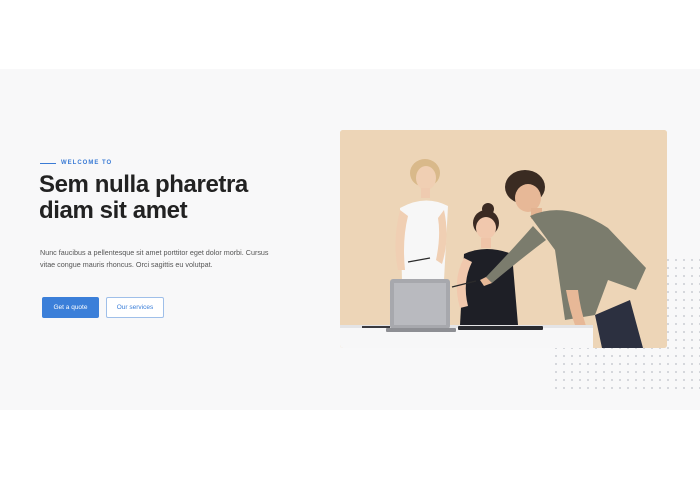 The width and height of the screenshot is (700, 500). Describe the element at coordinates (135, 307) in the screenshot. I see `our-services-button: Our services` at that location.